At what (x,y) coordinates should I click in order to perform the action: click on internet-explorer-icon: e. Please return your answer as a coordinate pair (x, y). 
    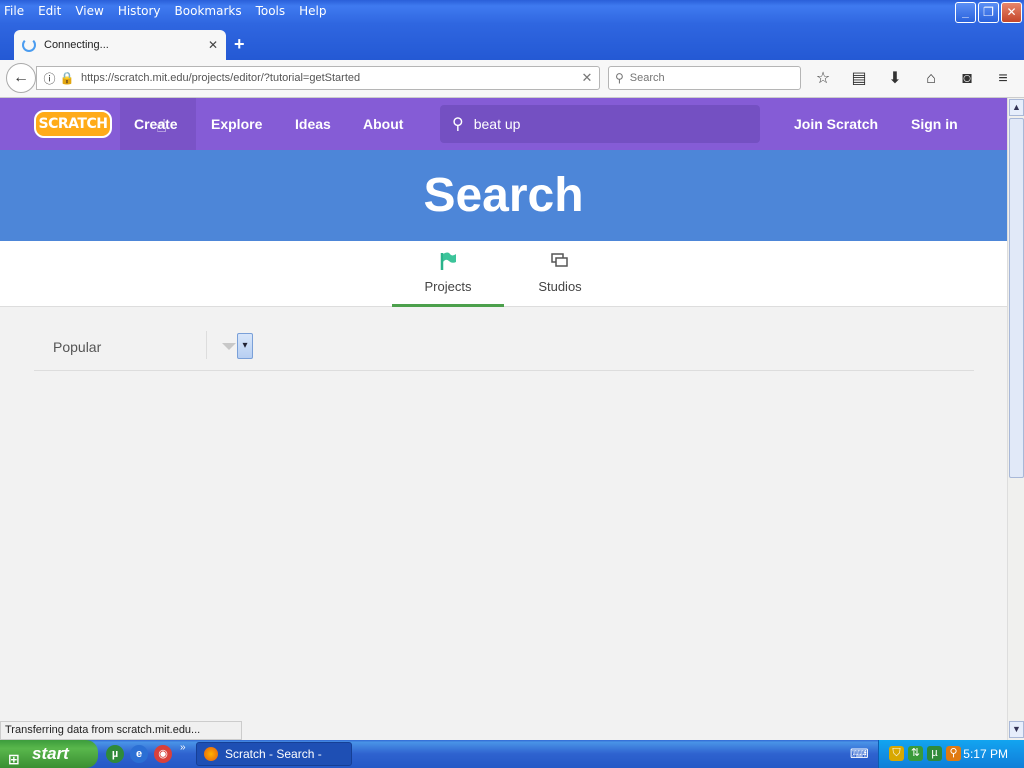
    Looking at the image, I should click on (139, 754).